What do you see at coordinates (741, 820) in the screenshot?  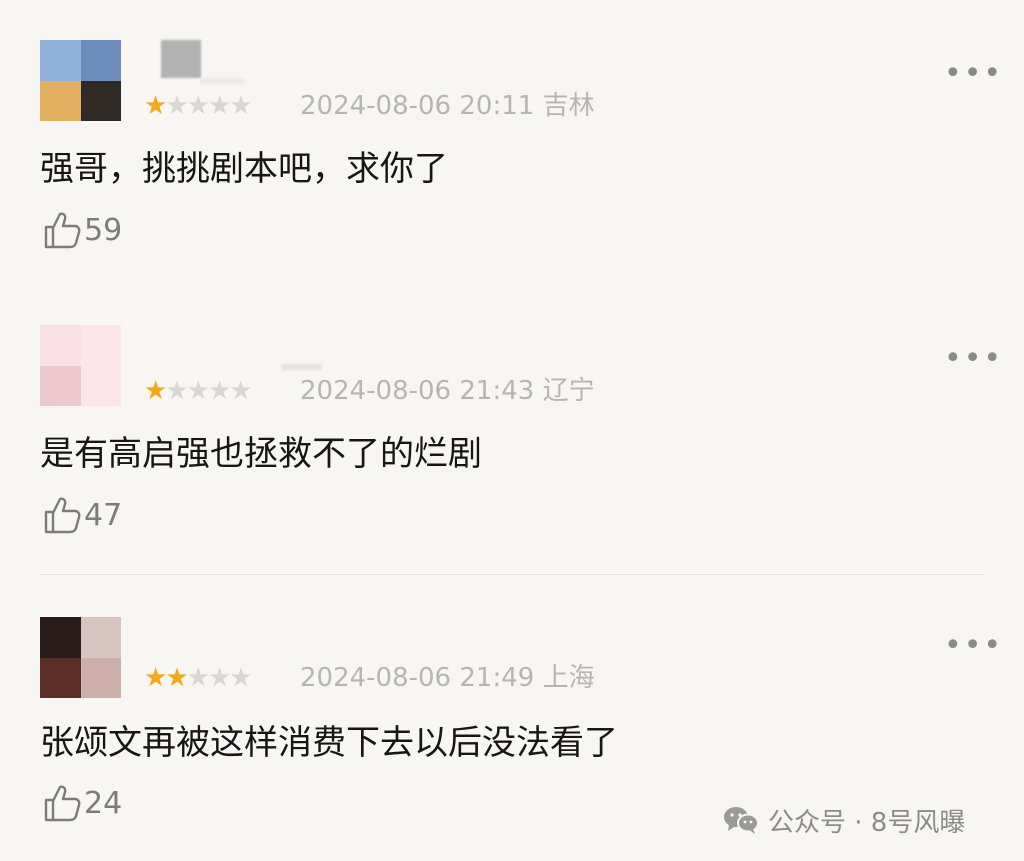 I see `wechat-icon` at bounding box center [741, 820].